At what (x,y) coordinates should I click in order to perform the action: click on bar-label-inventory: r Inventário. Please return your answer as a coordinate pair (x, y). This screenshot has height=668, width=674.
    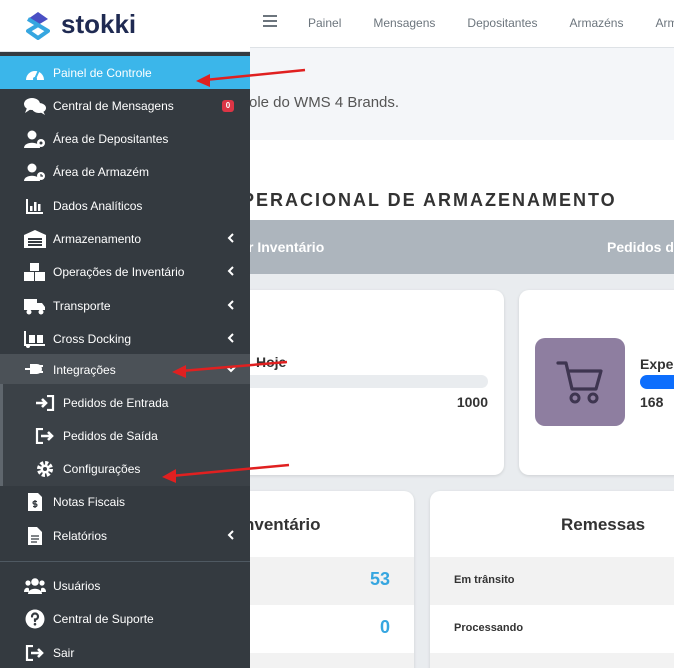
    Looking at the image, I should click on (286, 247).